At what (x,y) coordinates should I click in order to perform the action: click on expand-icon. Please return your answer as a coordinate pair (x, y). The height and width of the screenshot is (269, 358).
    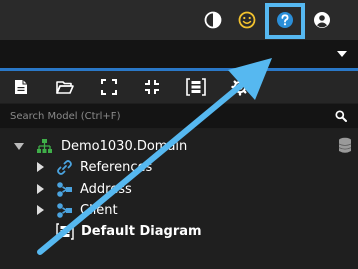
    Looking at the image, I should click on (109, 87).